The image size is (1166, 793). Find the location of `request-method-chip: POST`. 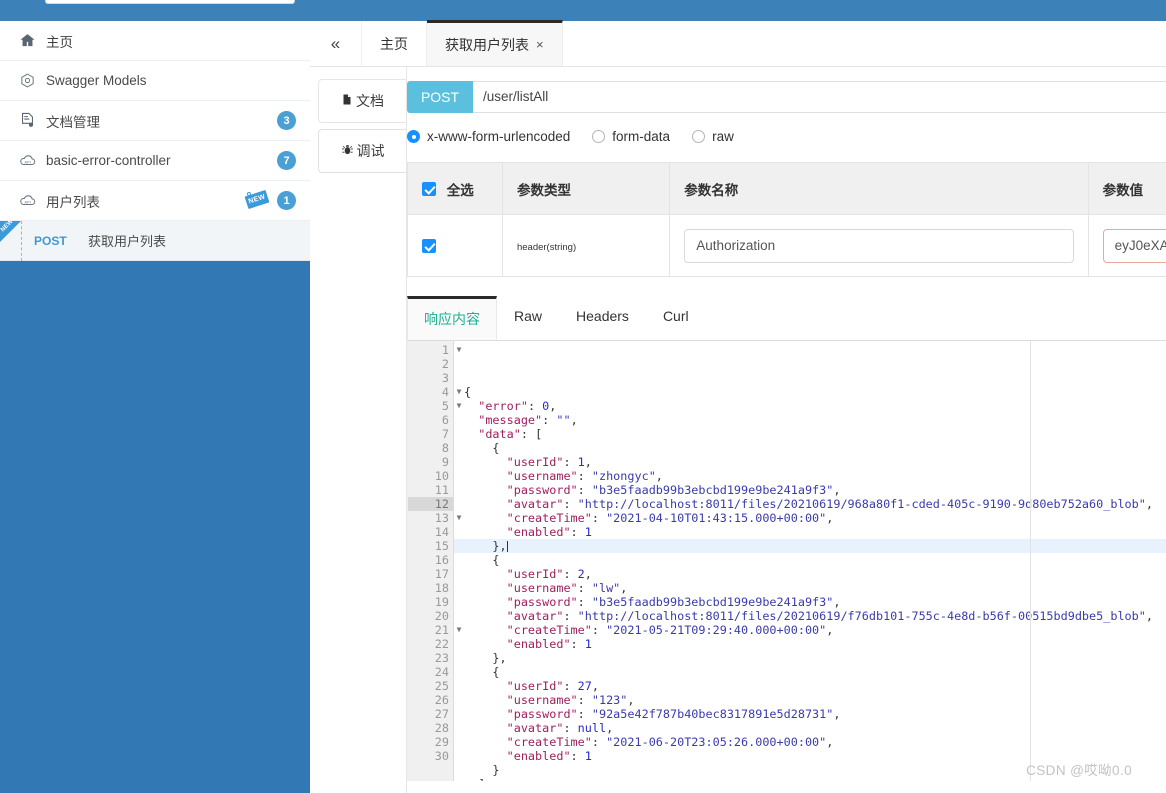

request-method-chip: POST is located at coordinates (440, 97).